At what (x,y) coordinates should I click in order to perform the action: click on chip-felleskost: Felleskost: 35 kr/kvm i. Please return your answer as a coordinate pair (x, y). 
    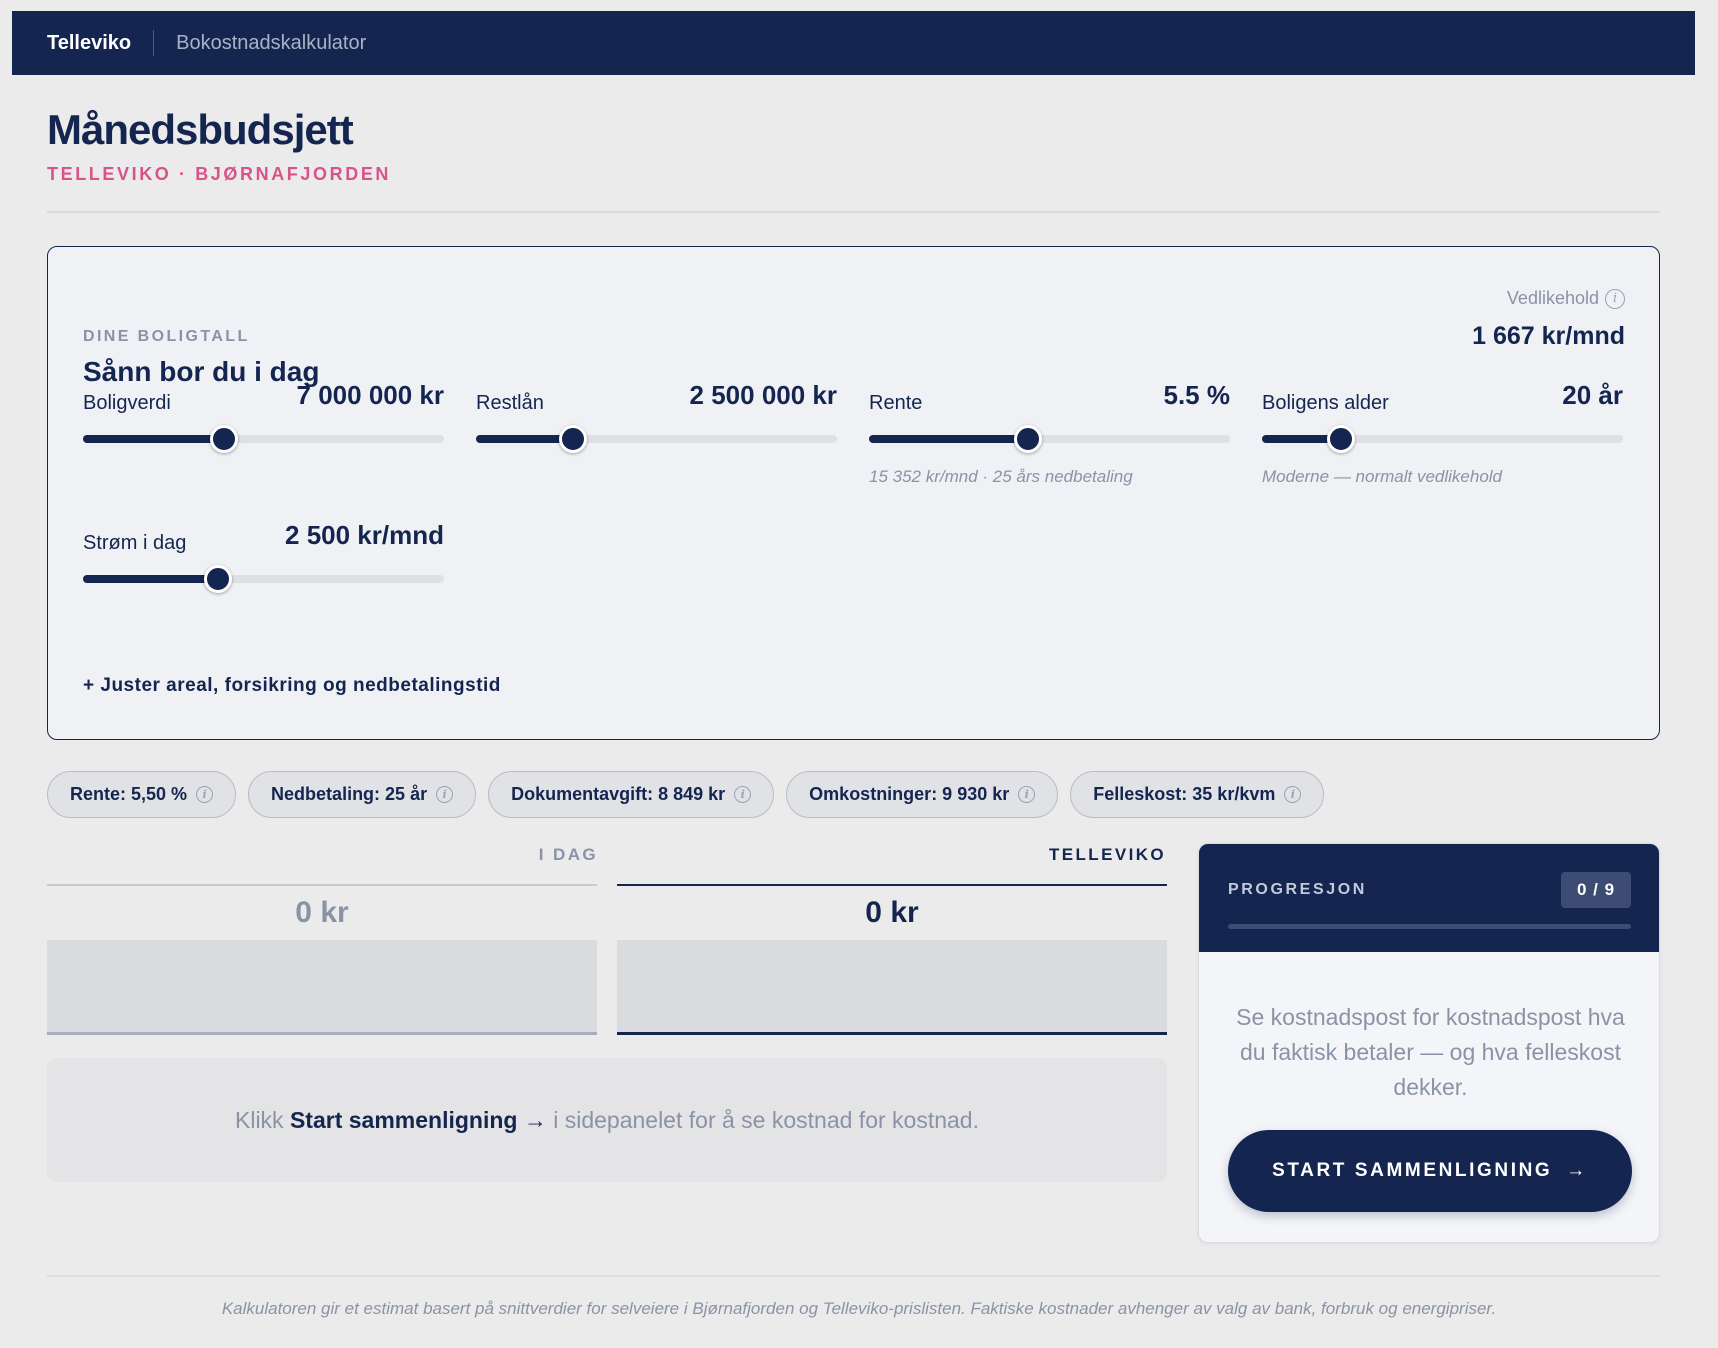
    Looking at the image, I should click on (1197, 794).